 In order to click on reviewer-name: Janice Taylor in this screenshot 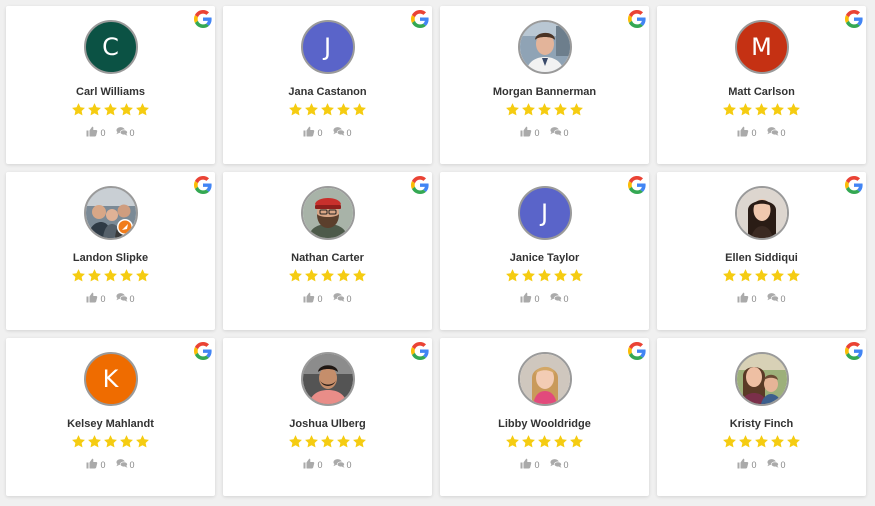, I will do `click(544, 258)`.